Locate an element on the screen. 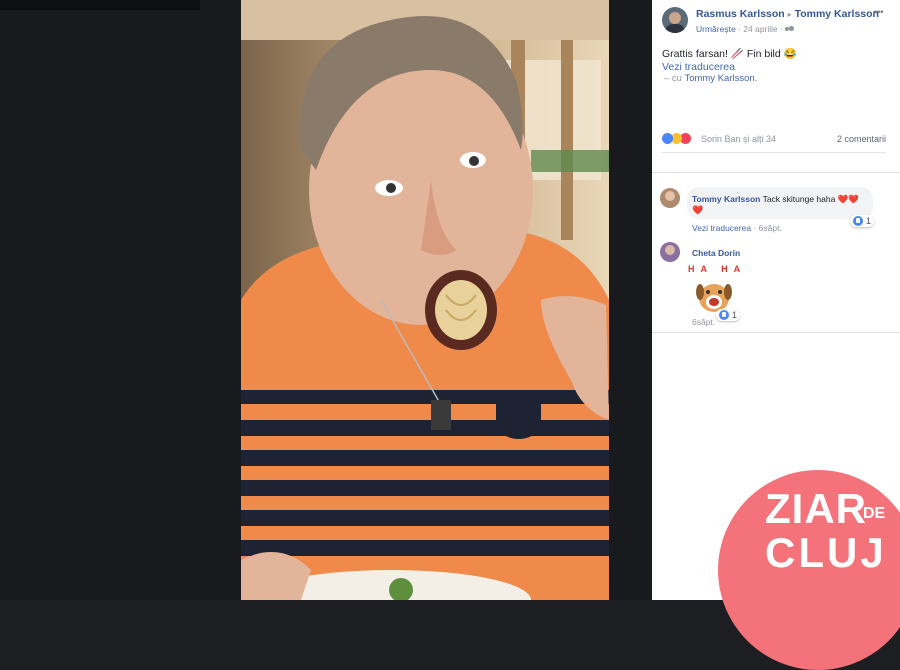 The width and height of the screenshot is (900, 670). with-tag-line: – cu Tommy Karlsson. is located at coordinates (710, 78).